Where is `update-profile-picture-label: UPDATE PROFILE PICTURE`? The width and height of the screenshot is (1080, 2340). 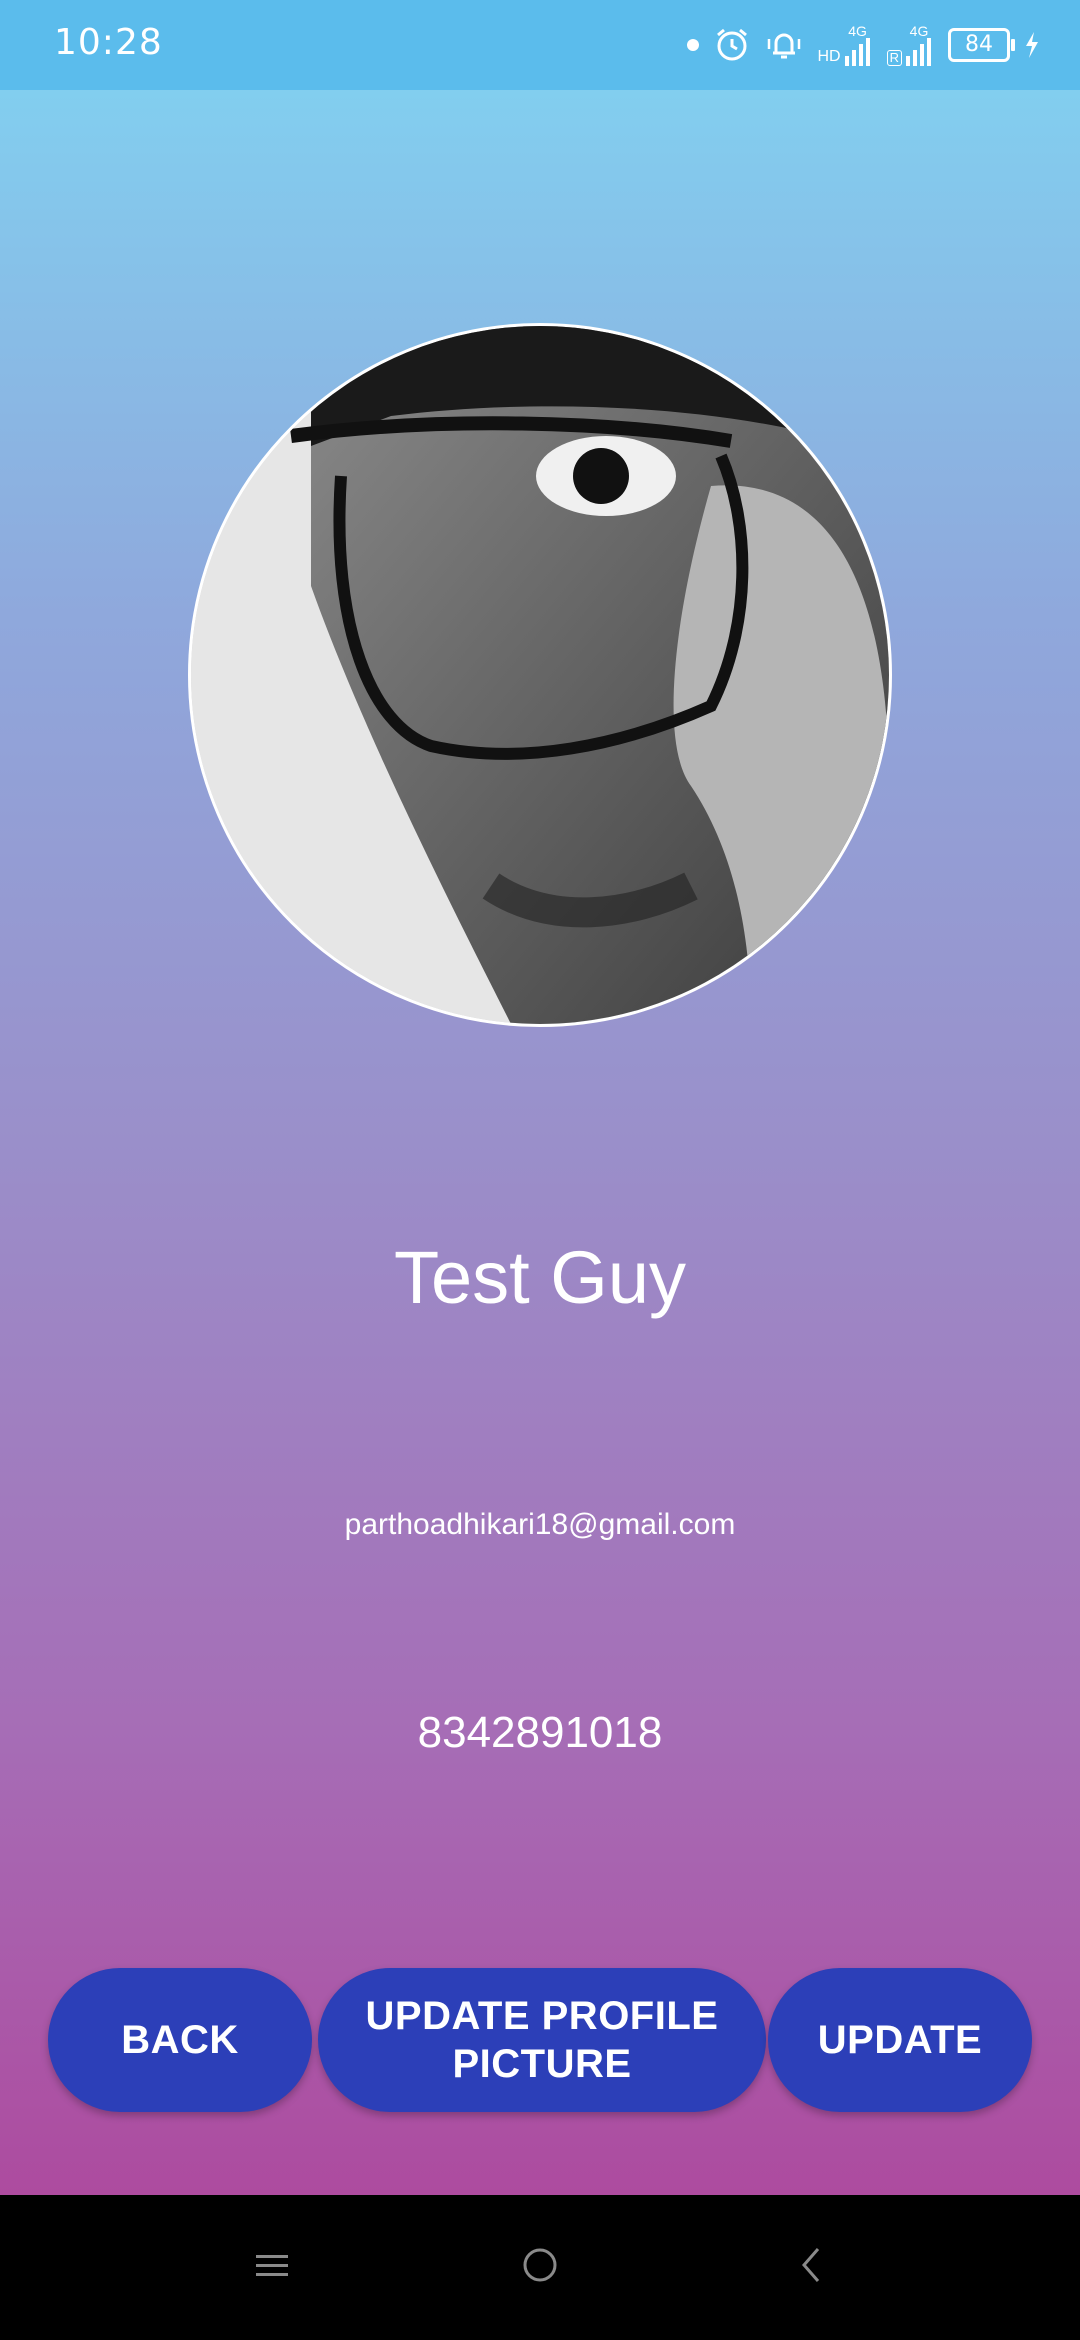 update-profile-picture-label: UPDATE PROFILE PICTURE is located at coordinates (542, 2040).